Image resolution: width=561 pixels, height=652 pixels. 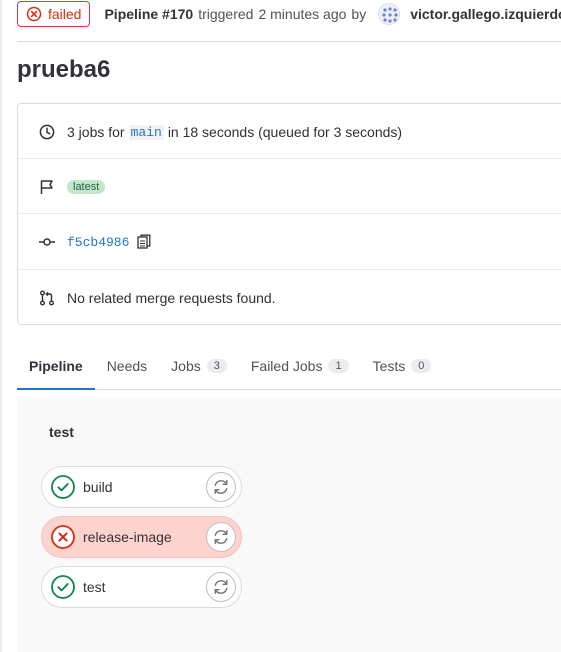 What do you see at coordinates (289, 41) in the screenshot?
I see `header-divider` at bounding box center [289, 41].